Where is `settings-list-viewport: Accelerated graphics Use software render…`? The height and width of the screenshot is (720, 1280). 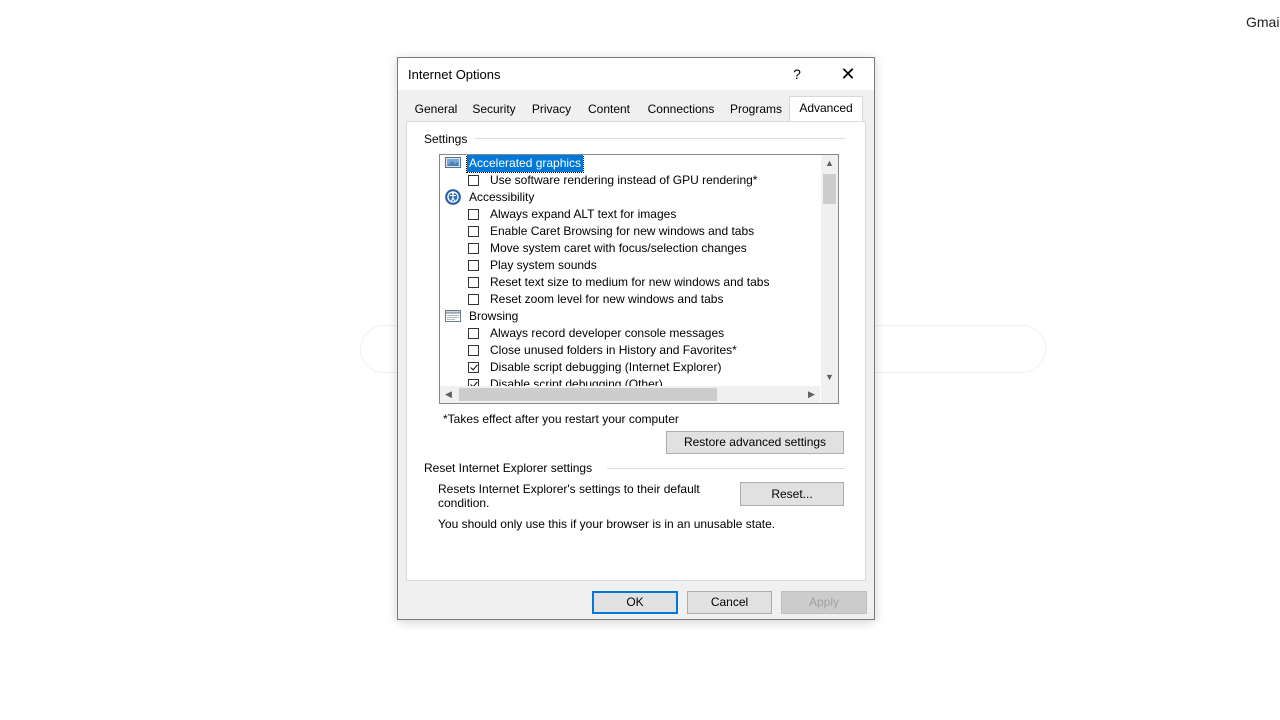 settings-list-viewport: Accelerated graphics Use software render… is located at coordinates (630, 270).